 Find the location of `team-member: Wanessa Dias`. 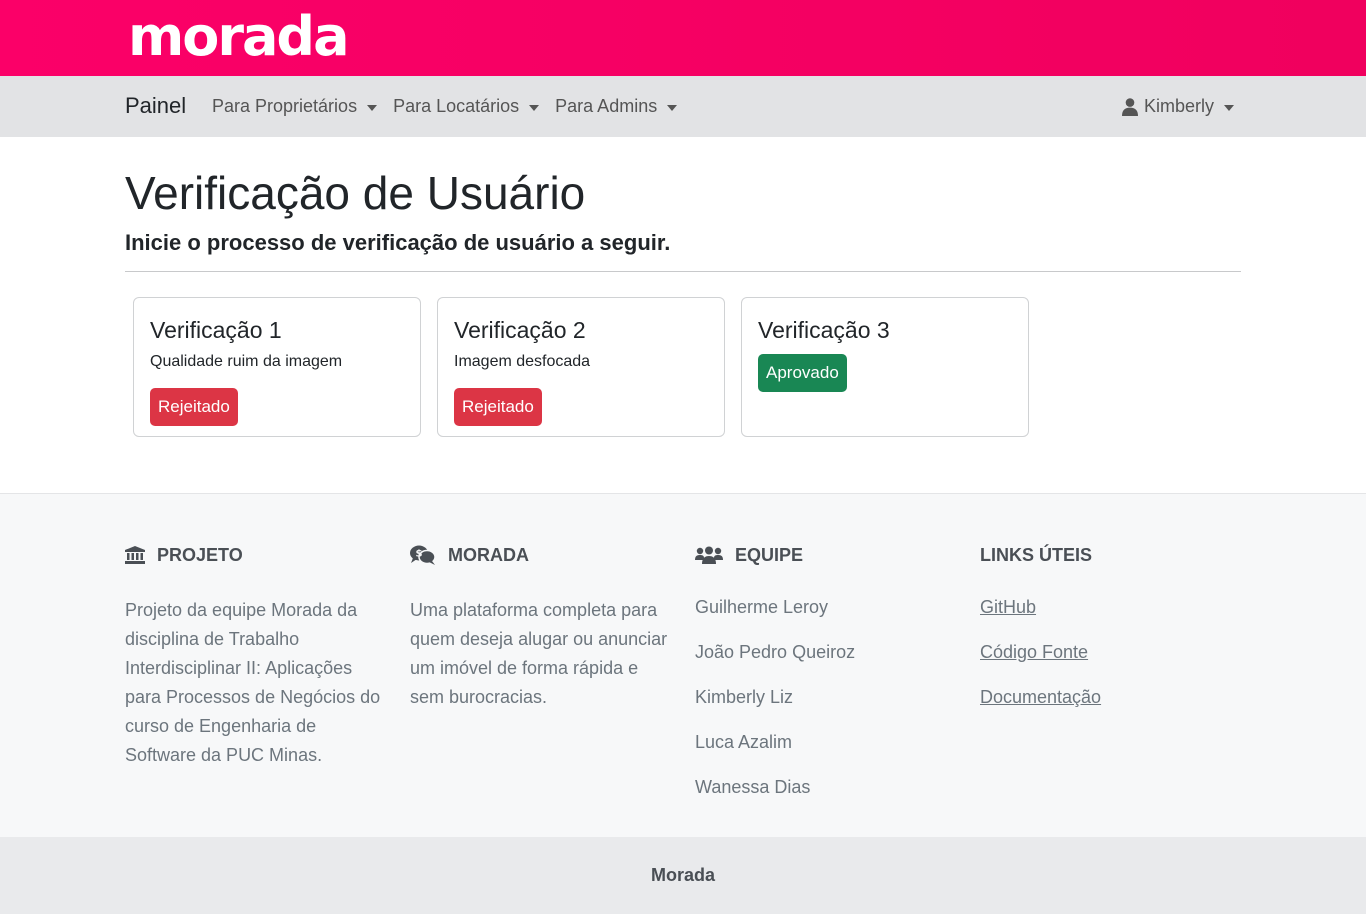

team-member: Wanessa Dias is located at coordinates (753, 787).